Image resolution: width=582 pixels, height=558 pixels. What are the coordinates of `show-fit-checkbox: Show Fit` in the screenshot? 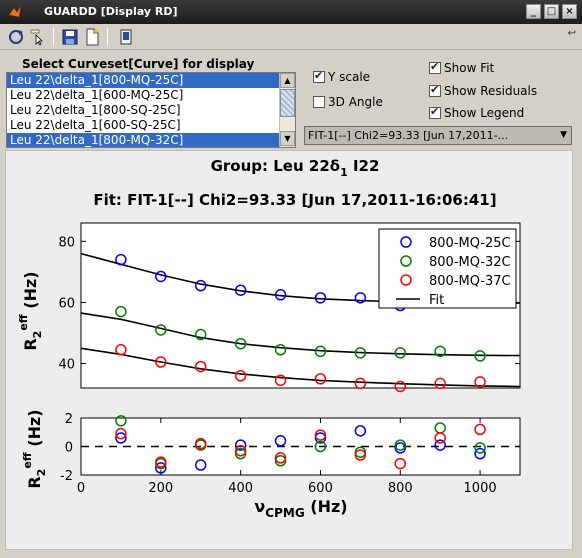 It's located at (462, 67).